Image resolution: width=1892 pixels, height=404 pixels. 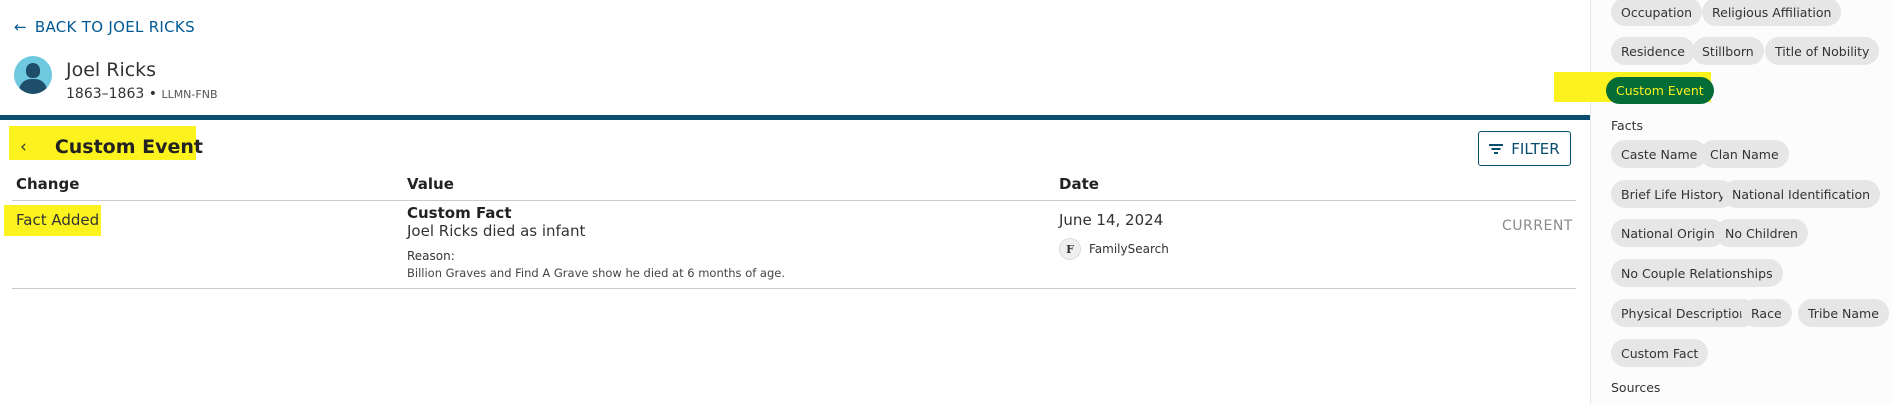 I want to click on value-text: Joel Ricks died as infant, so click(x=496, y=231).